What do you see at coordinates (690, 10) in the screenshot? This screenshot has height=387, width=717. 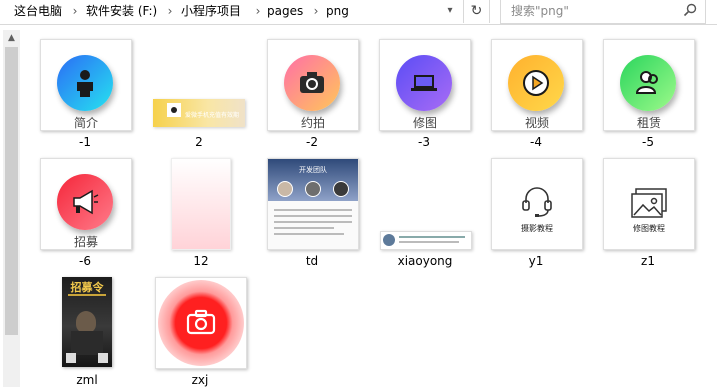 I see `search-icon` at bounding box center [690, 10].